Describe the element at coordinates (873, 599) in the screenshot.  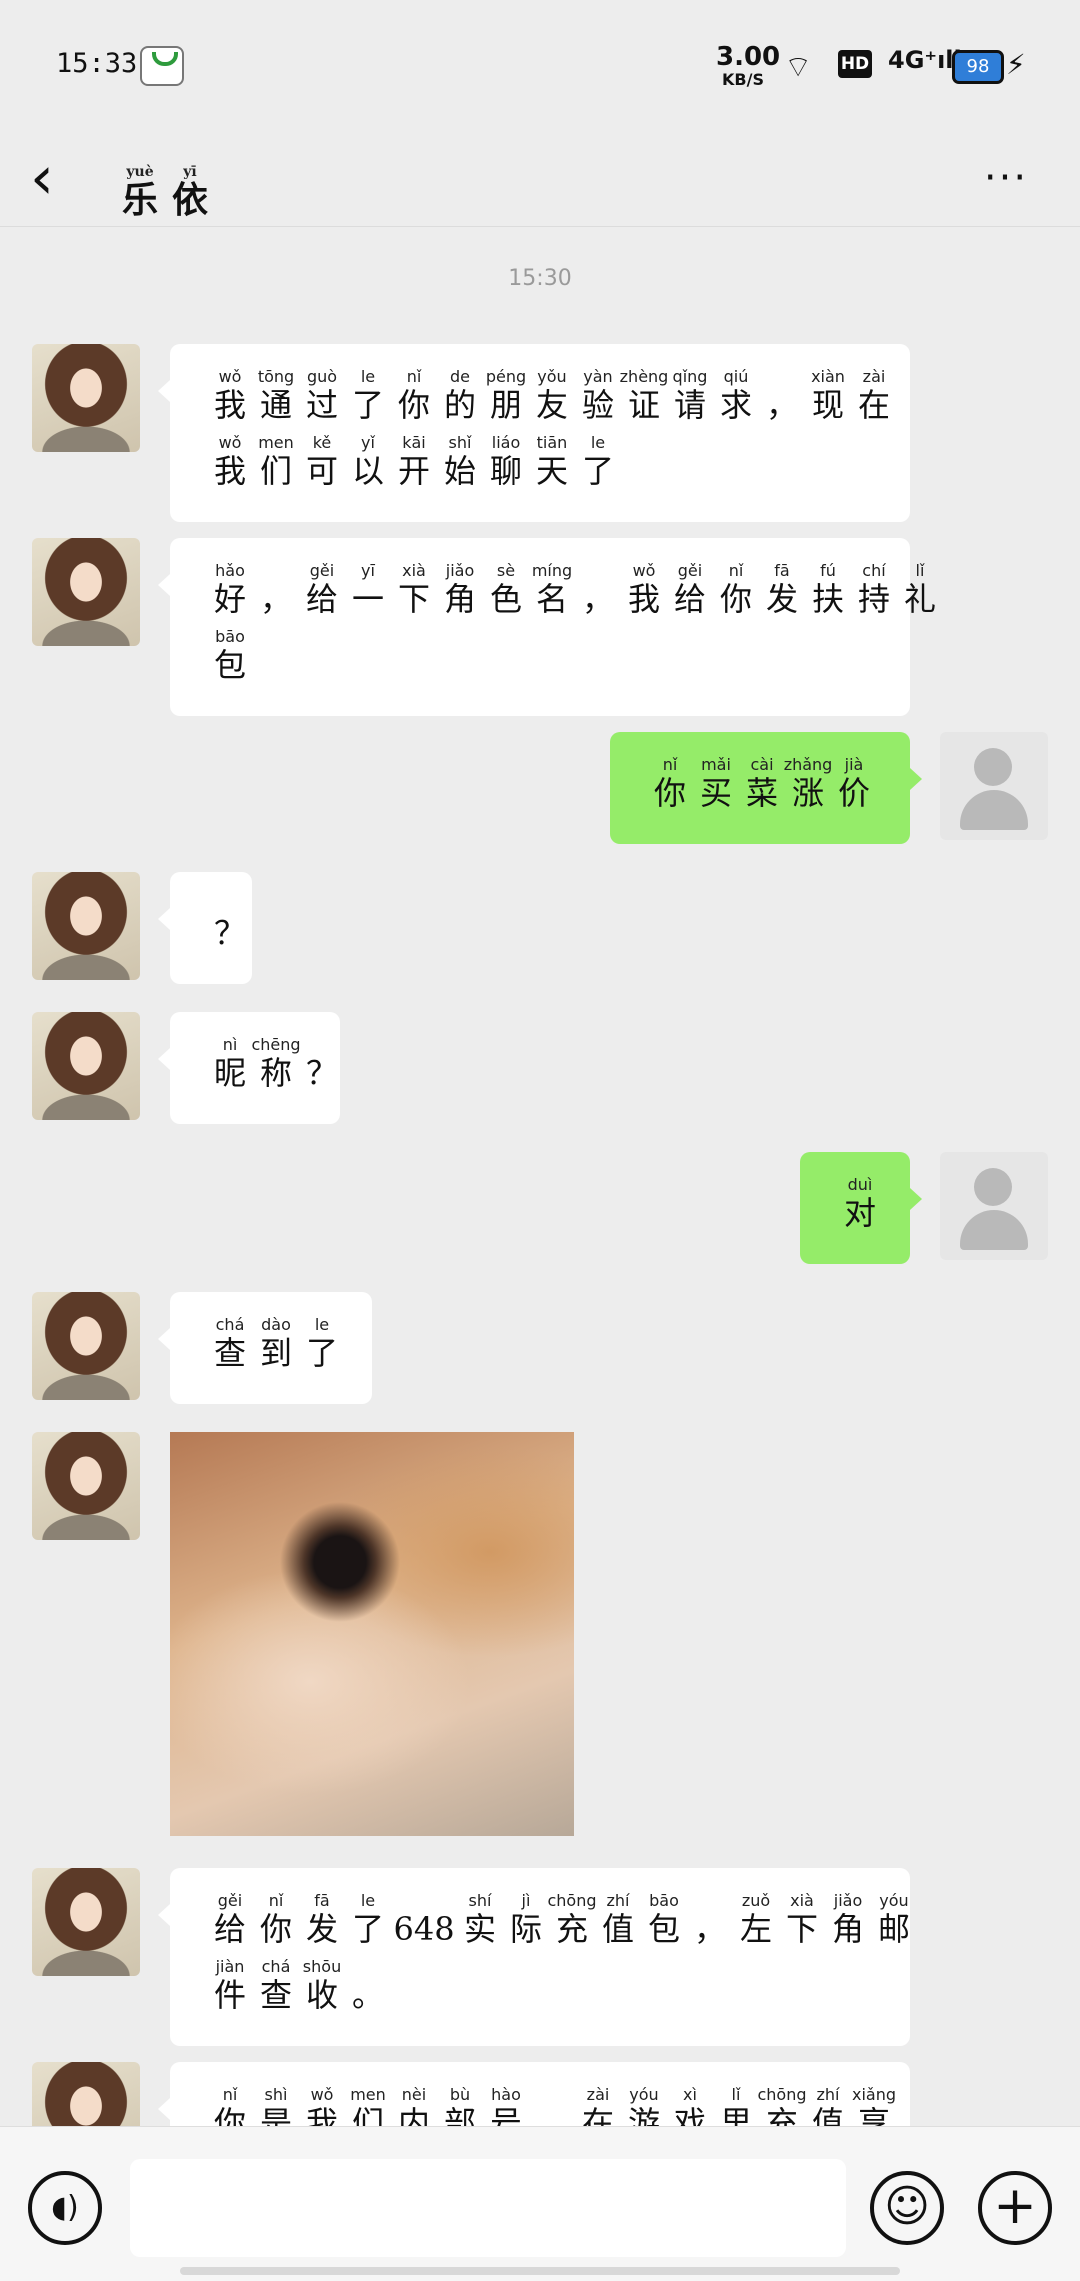
I see `hanzi: 持` at that location.